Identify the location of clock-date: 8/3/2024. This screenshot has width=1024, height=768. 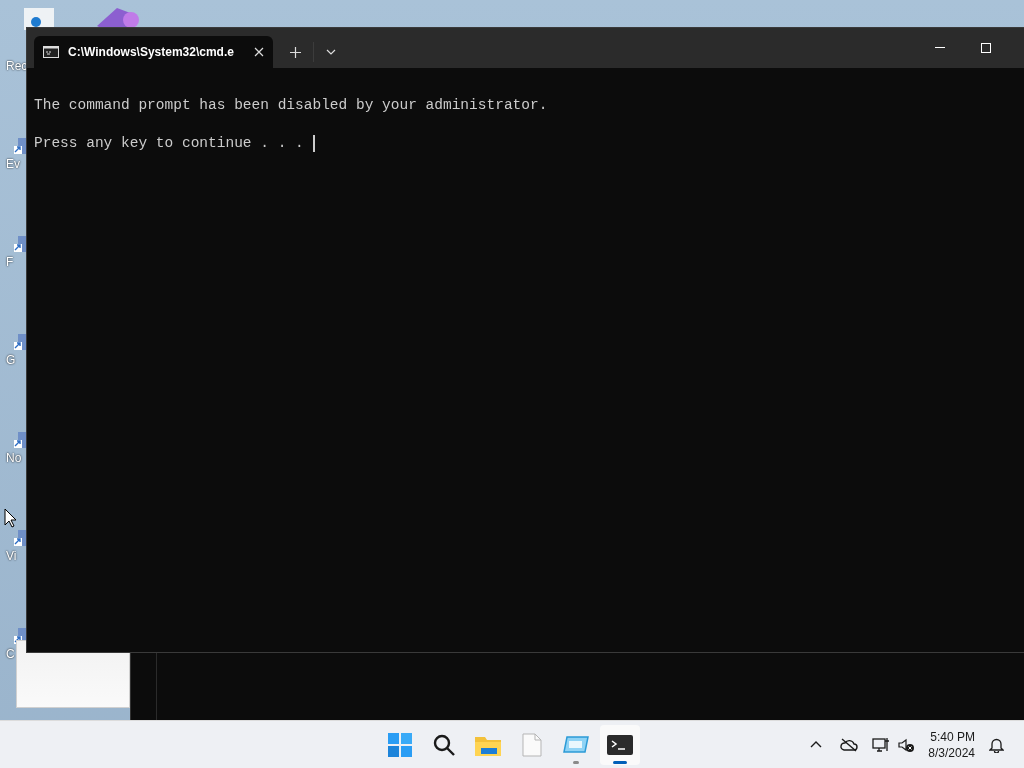
(951, 752).